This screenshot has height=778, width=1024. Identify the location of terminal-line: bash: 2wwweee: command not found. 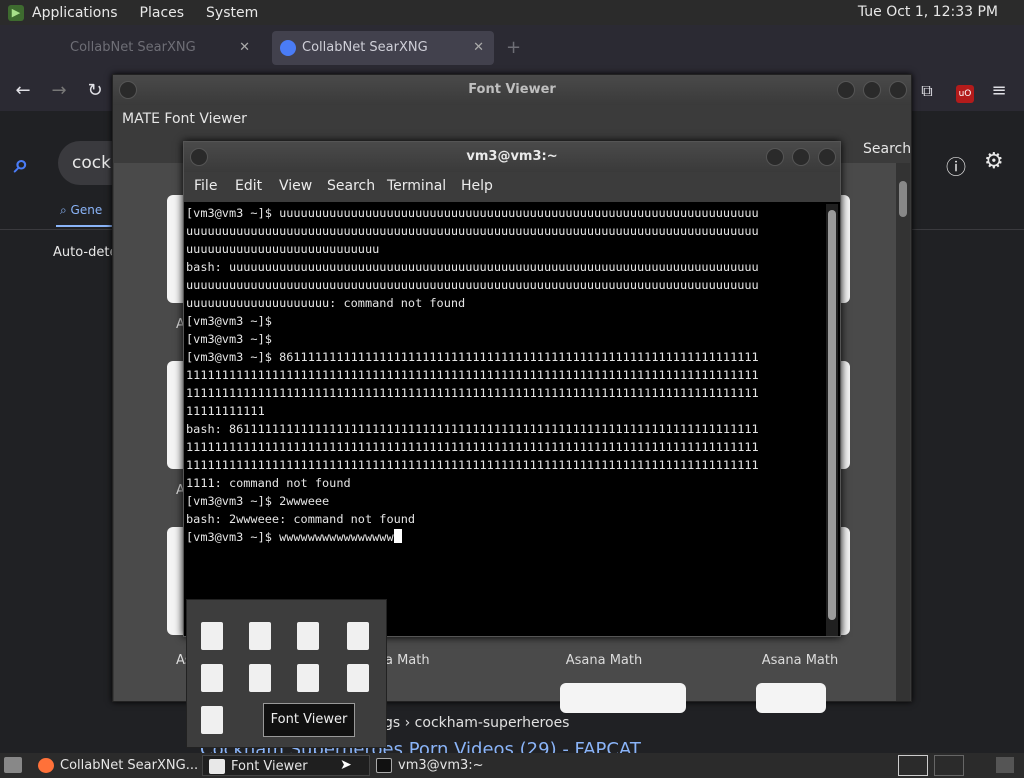
(301, 519).